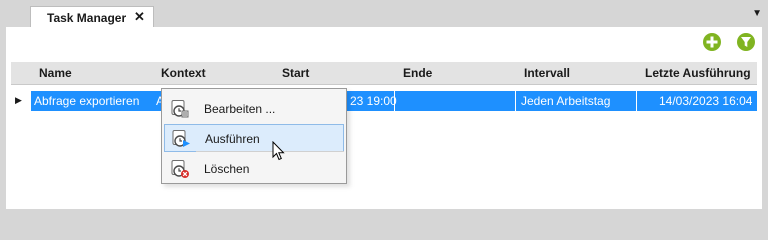 The width and height of the screenshot is (768, 240). I want to click on cell-name: Abfrage exportieren, so click(87, 101).